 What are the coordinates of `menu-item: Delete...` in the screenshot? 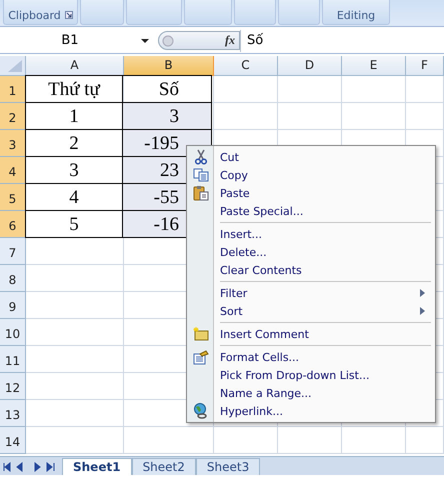 It's located at (311, 252).